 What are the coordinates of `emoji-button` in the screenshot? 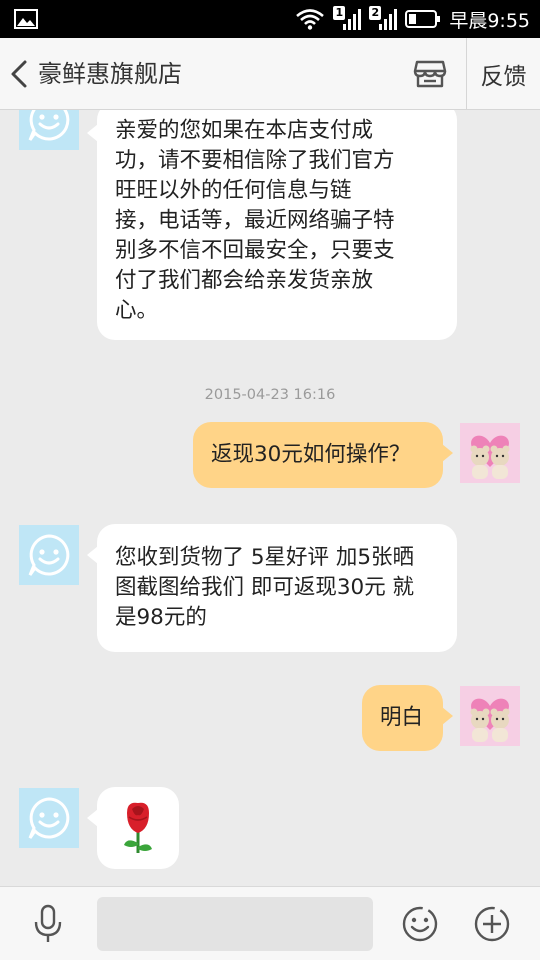 It's located at (420, 924).